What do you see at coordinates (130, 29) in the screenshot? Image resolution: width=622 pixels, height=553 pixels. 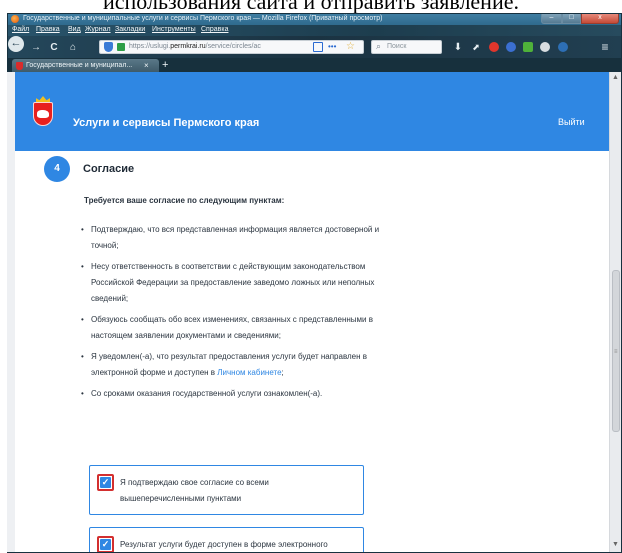 I see `menu-bookmarks: Закладки` at bounding box center [130, 29].